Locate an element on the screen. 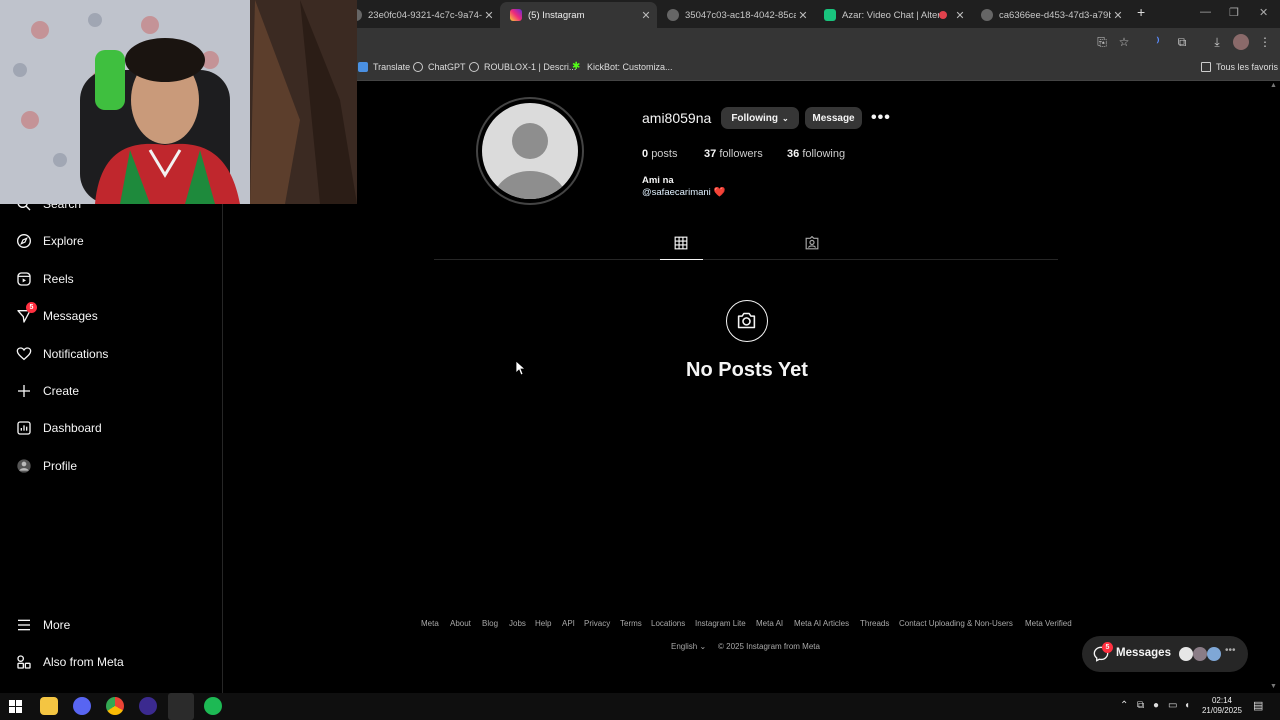  sidebar-item-profile: Profile is located at coordinates (46, 466).